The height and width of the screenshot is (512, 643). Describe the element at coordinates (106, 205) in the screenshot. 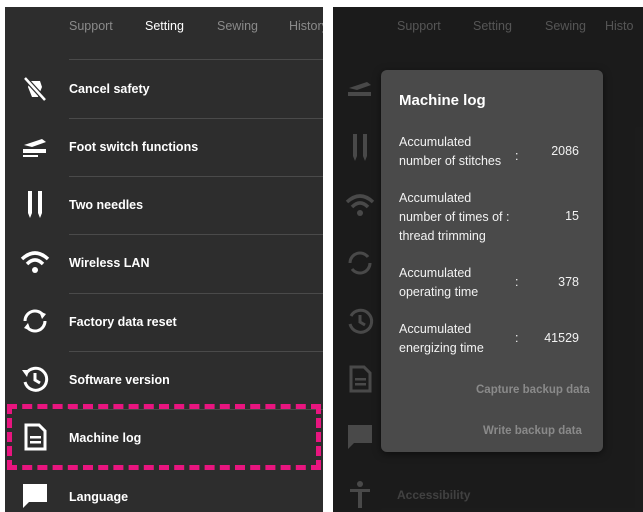

I see `menu-label: Two needles` at that location.